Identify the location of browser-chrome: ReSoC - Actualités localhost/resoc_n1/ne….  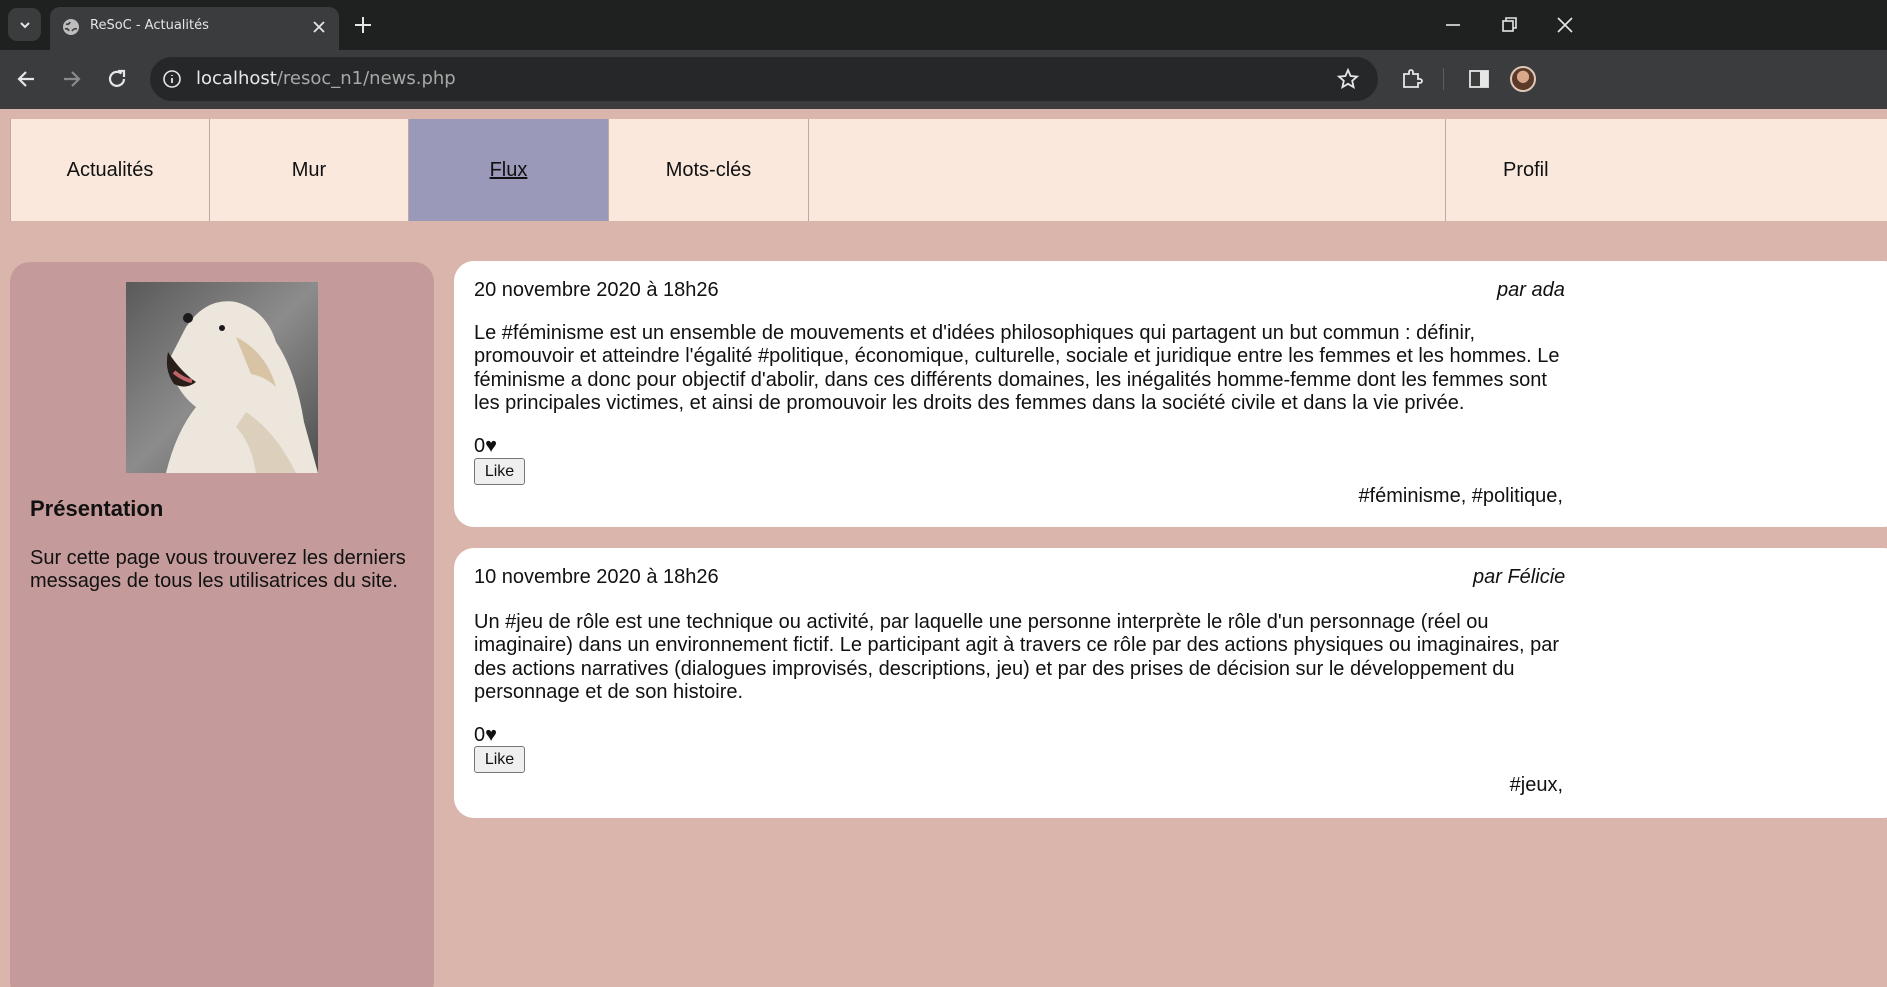
(943, 54).